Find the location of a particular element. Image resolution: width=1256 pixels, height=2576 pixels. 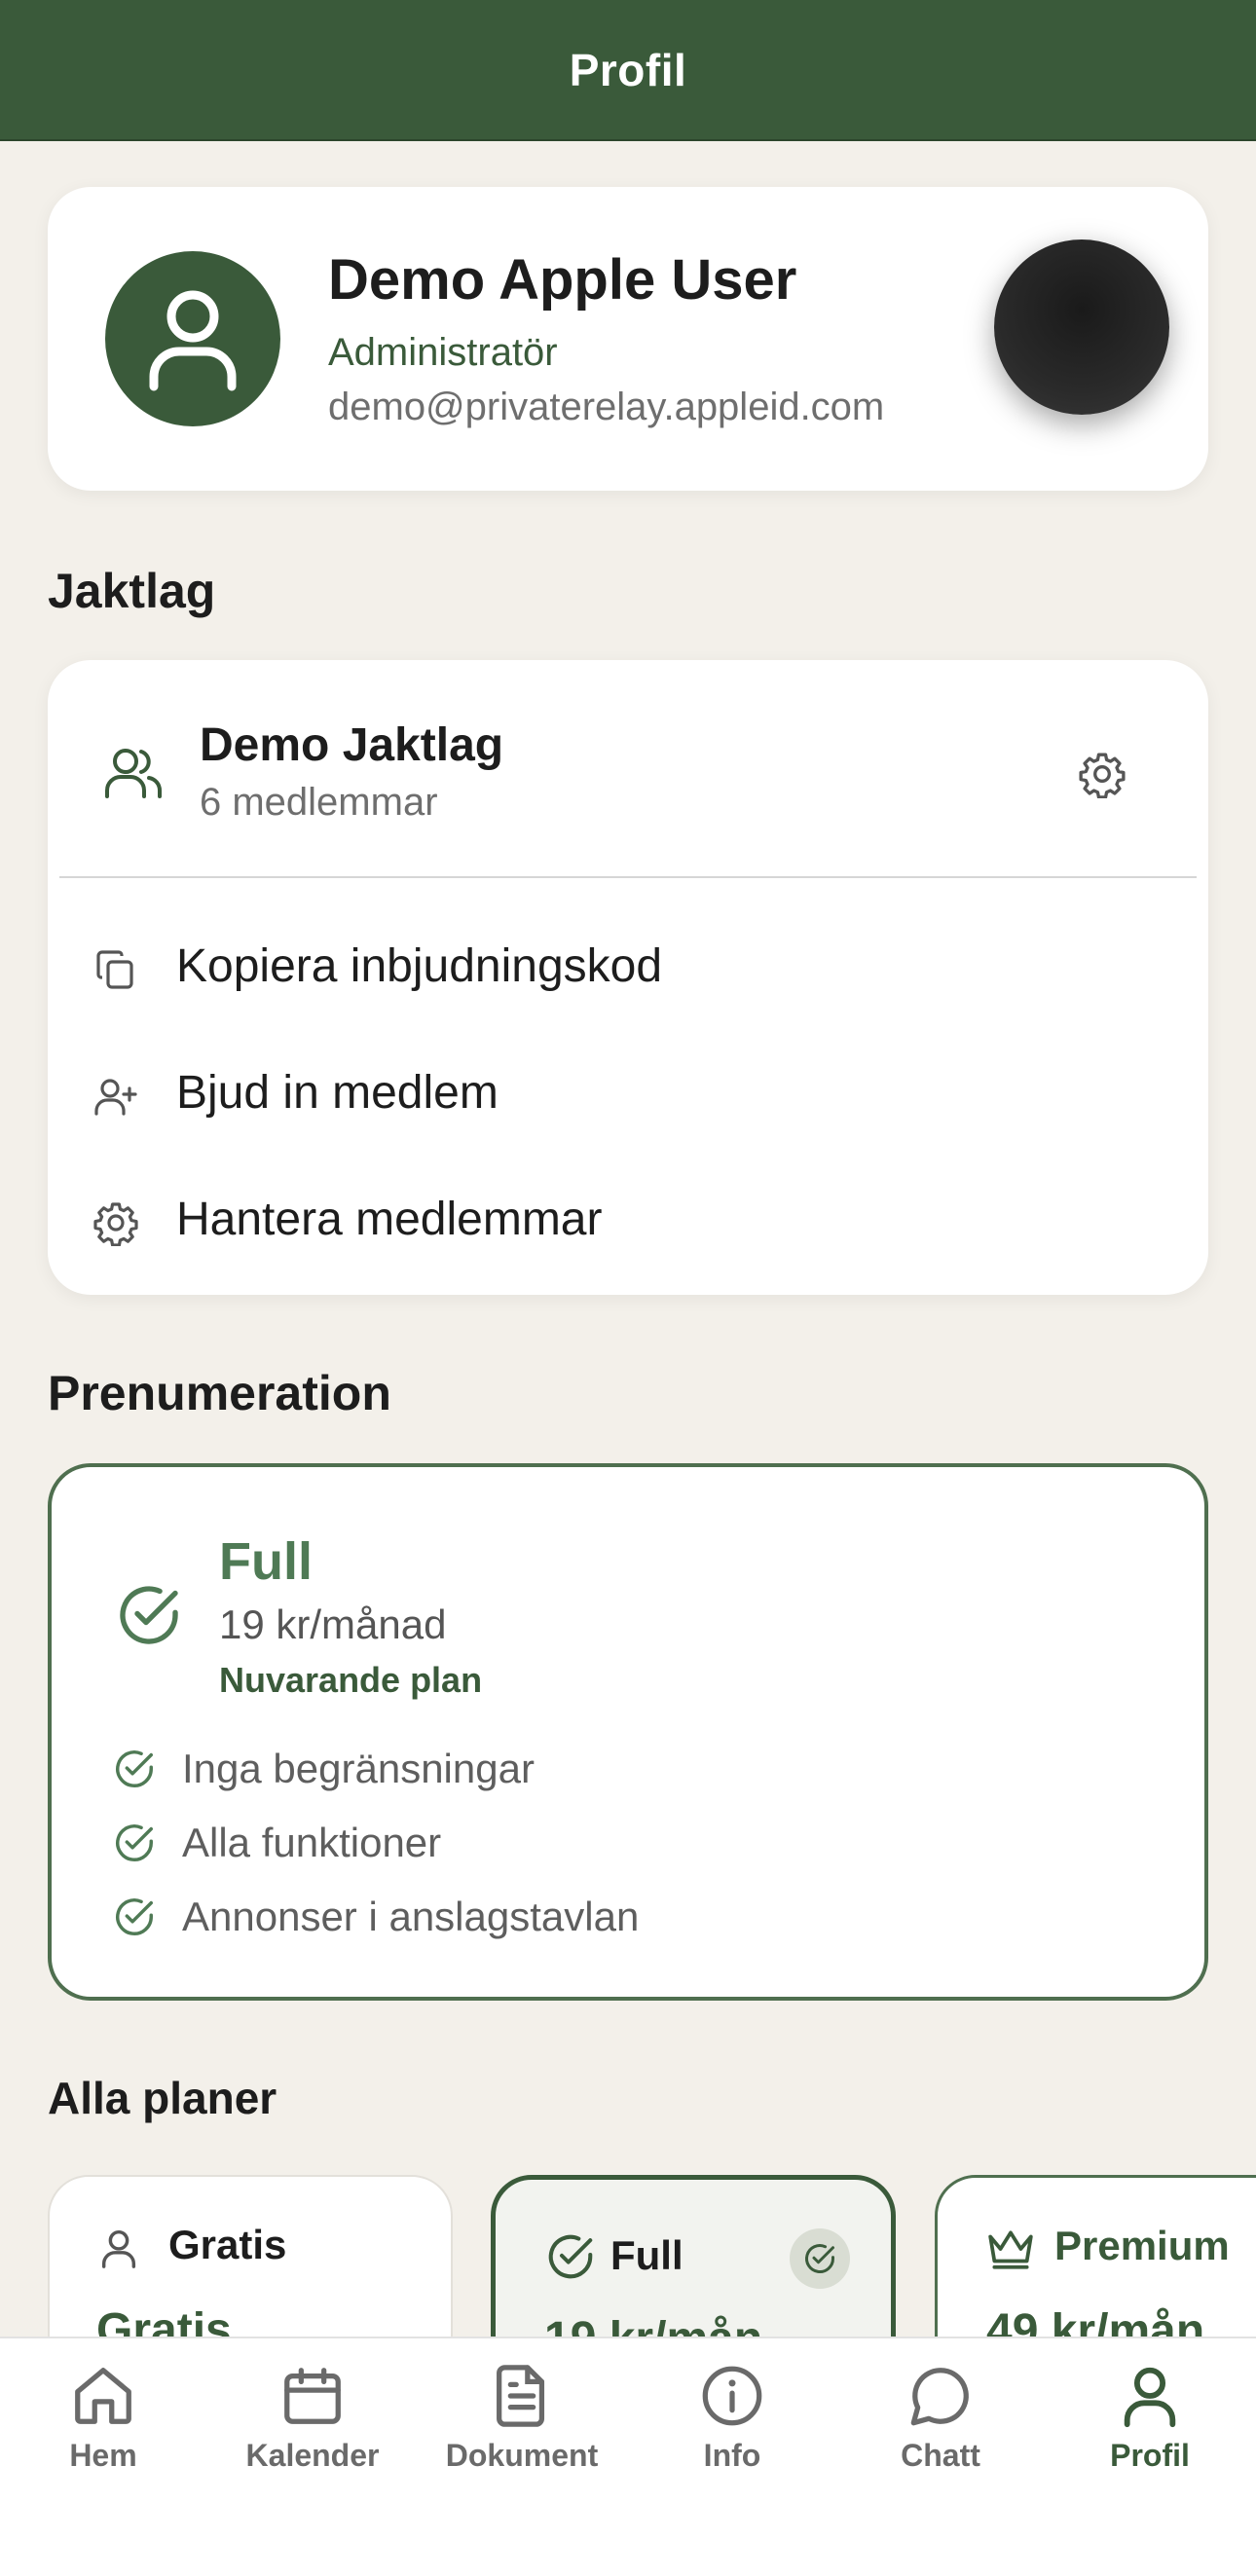

app-header: Profil is located at coordinates (628, 70).